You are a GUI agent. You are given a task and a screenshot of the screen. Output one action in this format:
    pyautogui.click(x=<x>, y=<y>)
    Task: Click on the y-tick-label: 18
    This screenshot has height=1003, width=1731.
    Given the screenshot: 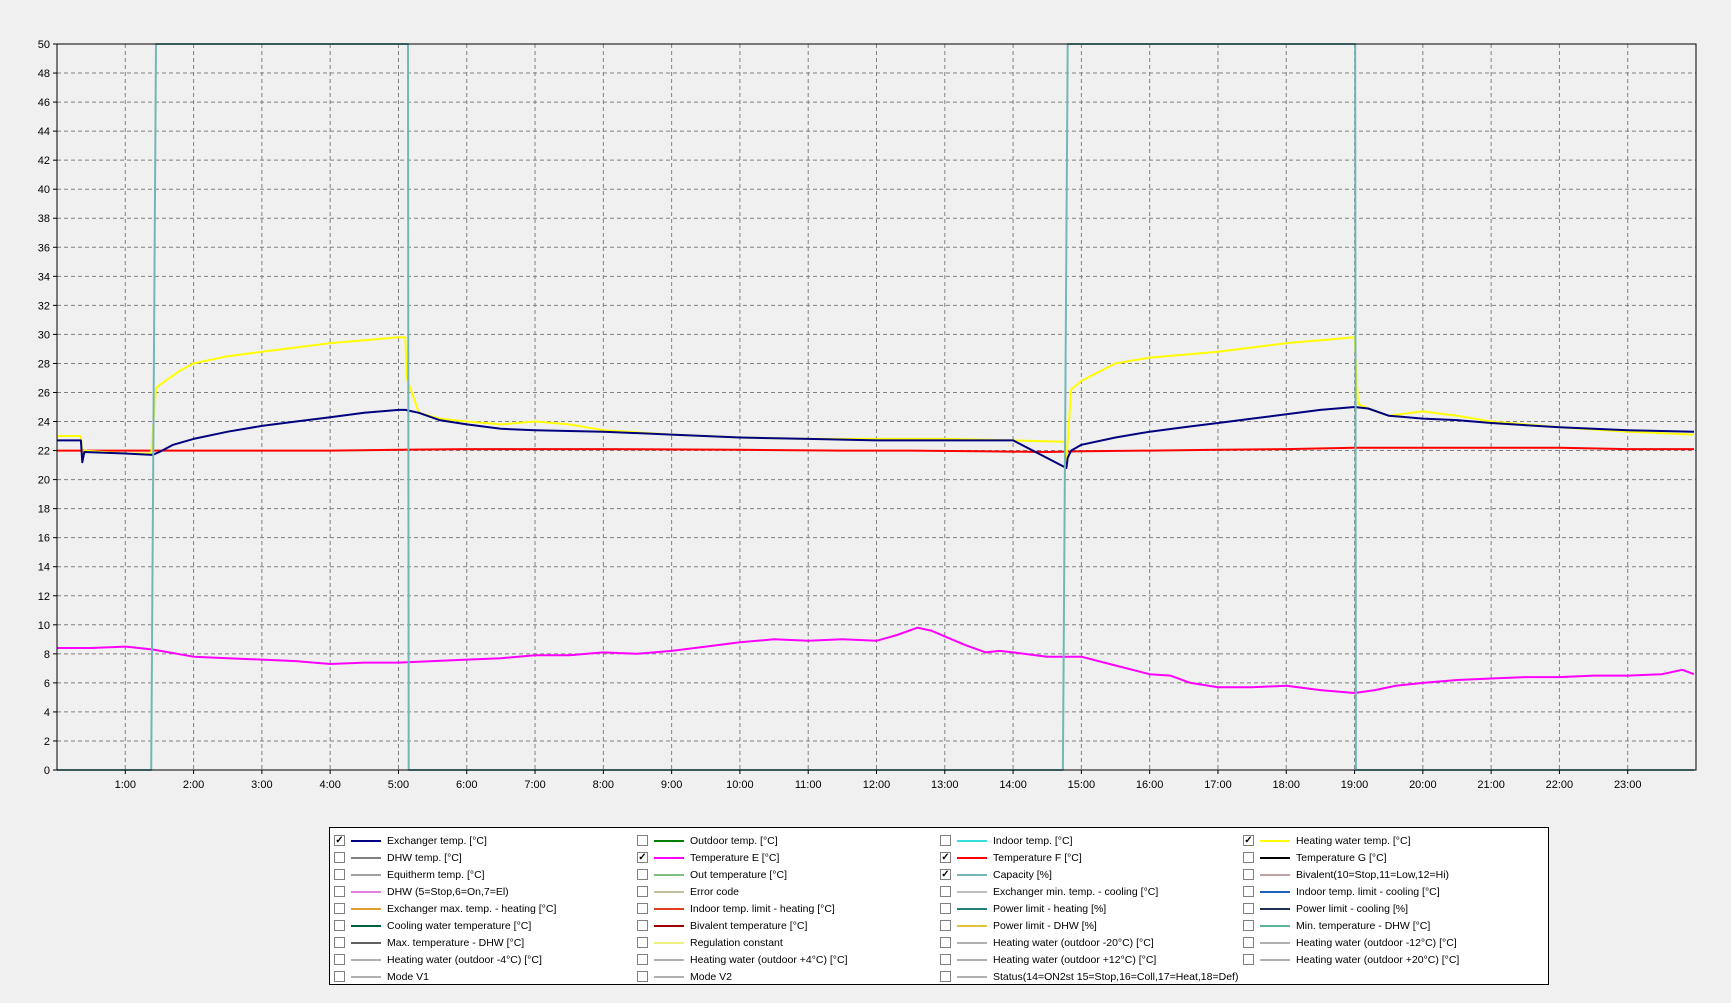 What is the action you would take?
    pyautogui.click(x=44, y=510)
    